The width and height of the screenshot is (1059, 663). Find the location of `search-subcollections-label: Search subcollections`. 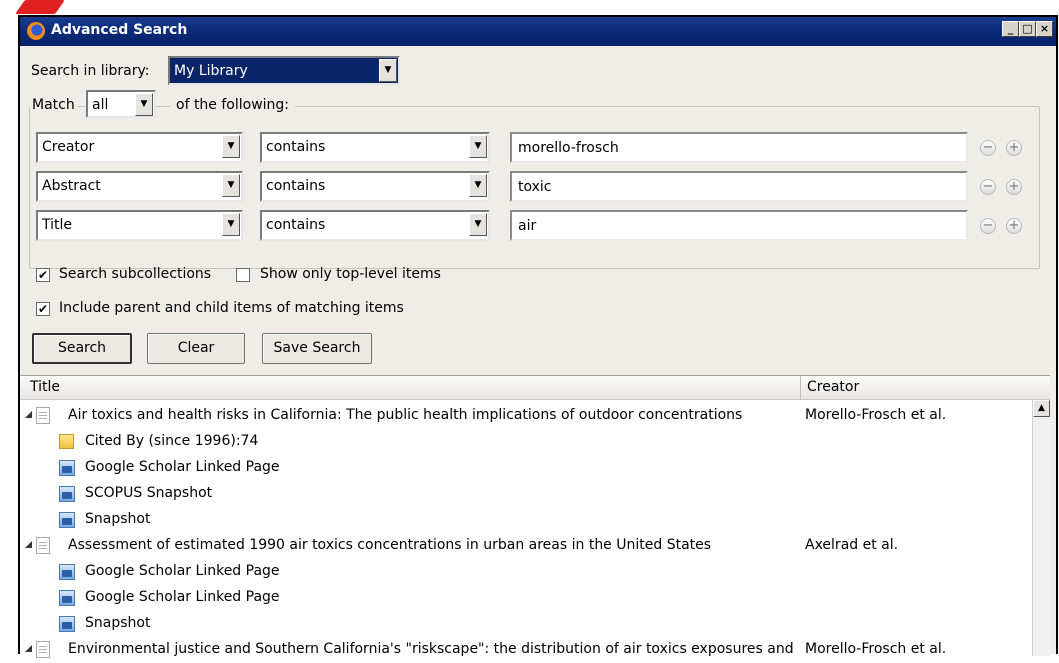

search-subcollections-label: Search subcollections is located at coordinates (135, 274).